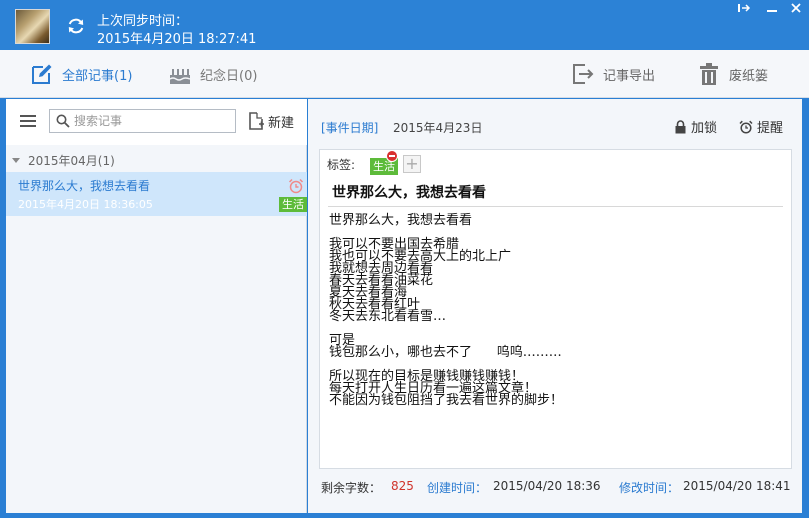 This screenshot has height=518, width=809. What do you see at coordinates (42, 74) in the screenshot?
I see `edit-icon` at bounding box center [42, 74].